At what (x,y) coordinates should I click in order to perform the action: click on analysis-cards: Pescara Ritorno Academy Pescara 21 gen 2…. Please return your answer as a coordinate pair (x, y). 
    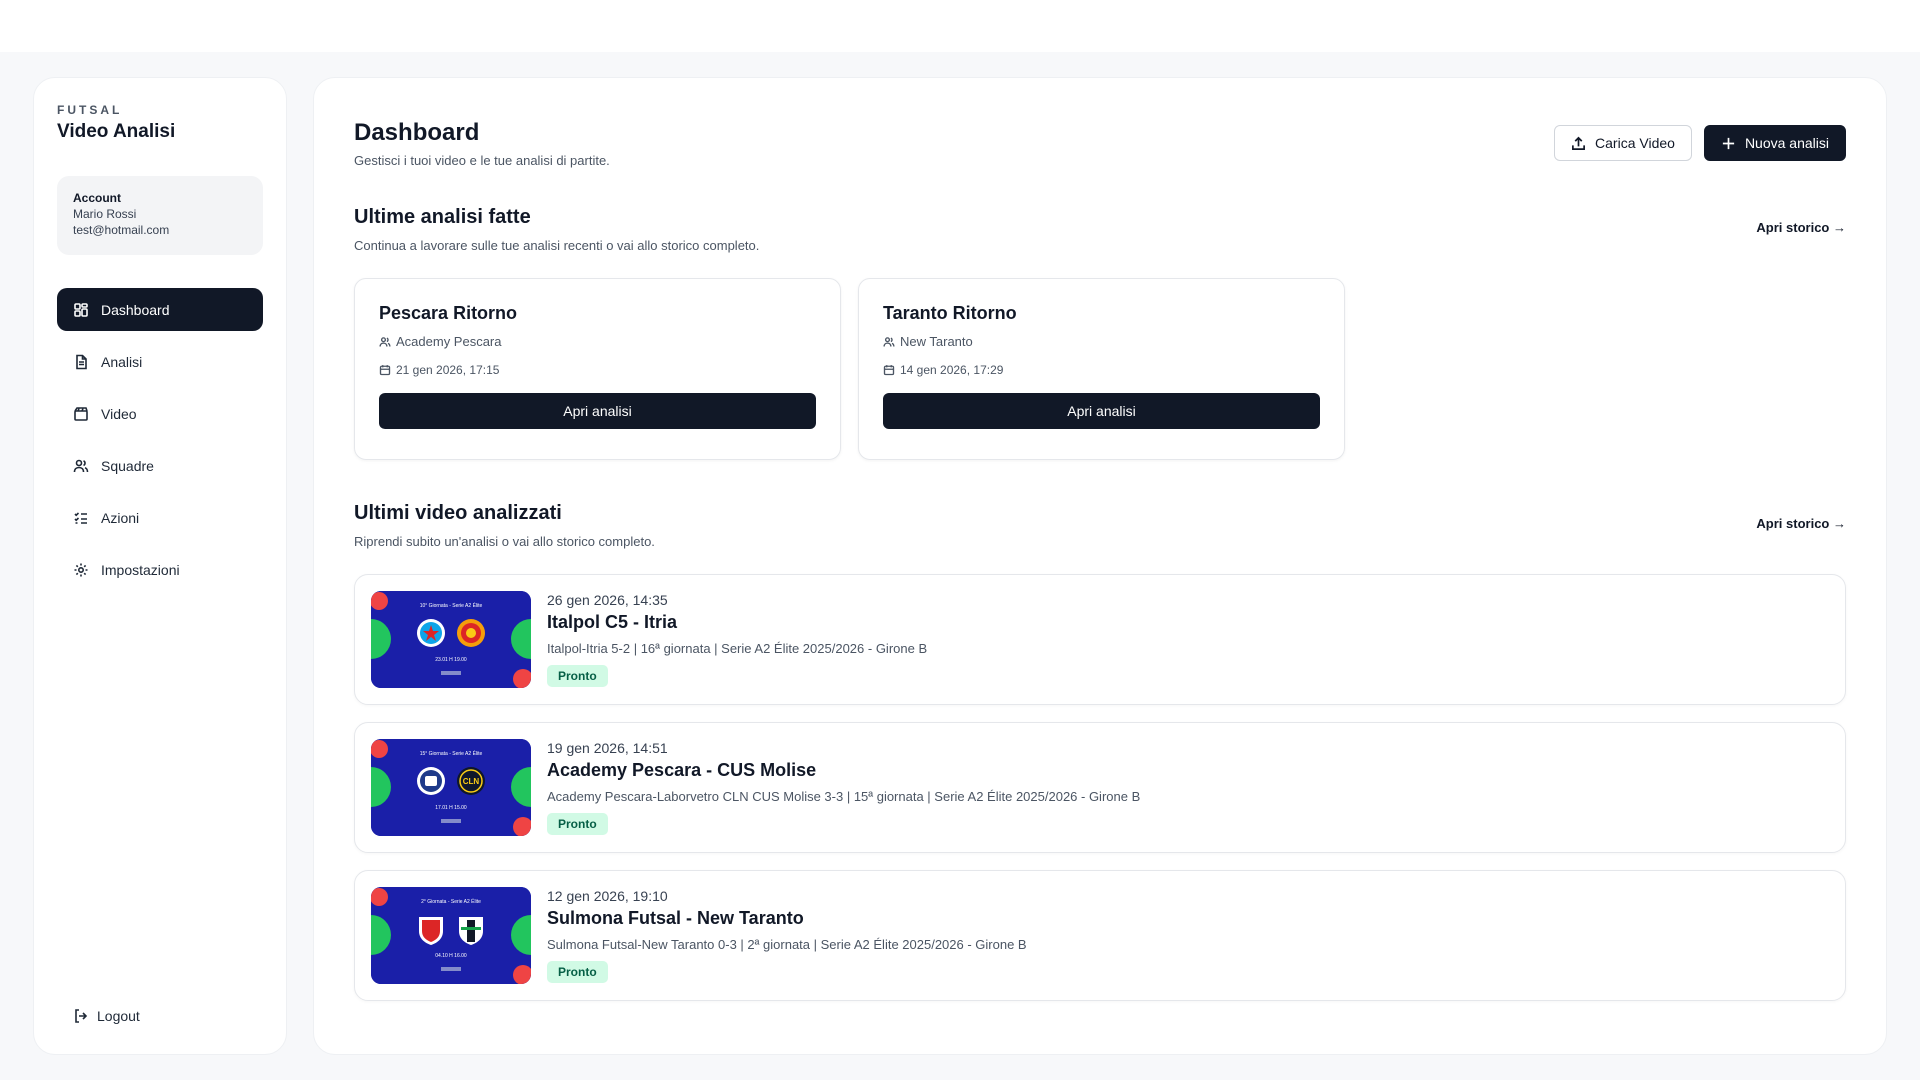
    Looking at the image, I should click on (1100, 369).